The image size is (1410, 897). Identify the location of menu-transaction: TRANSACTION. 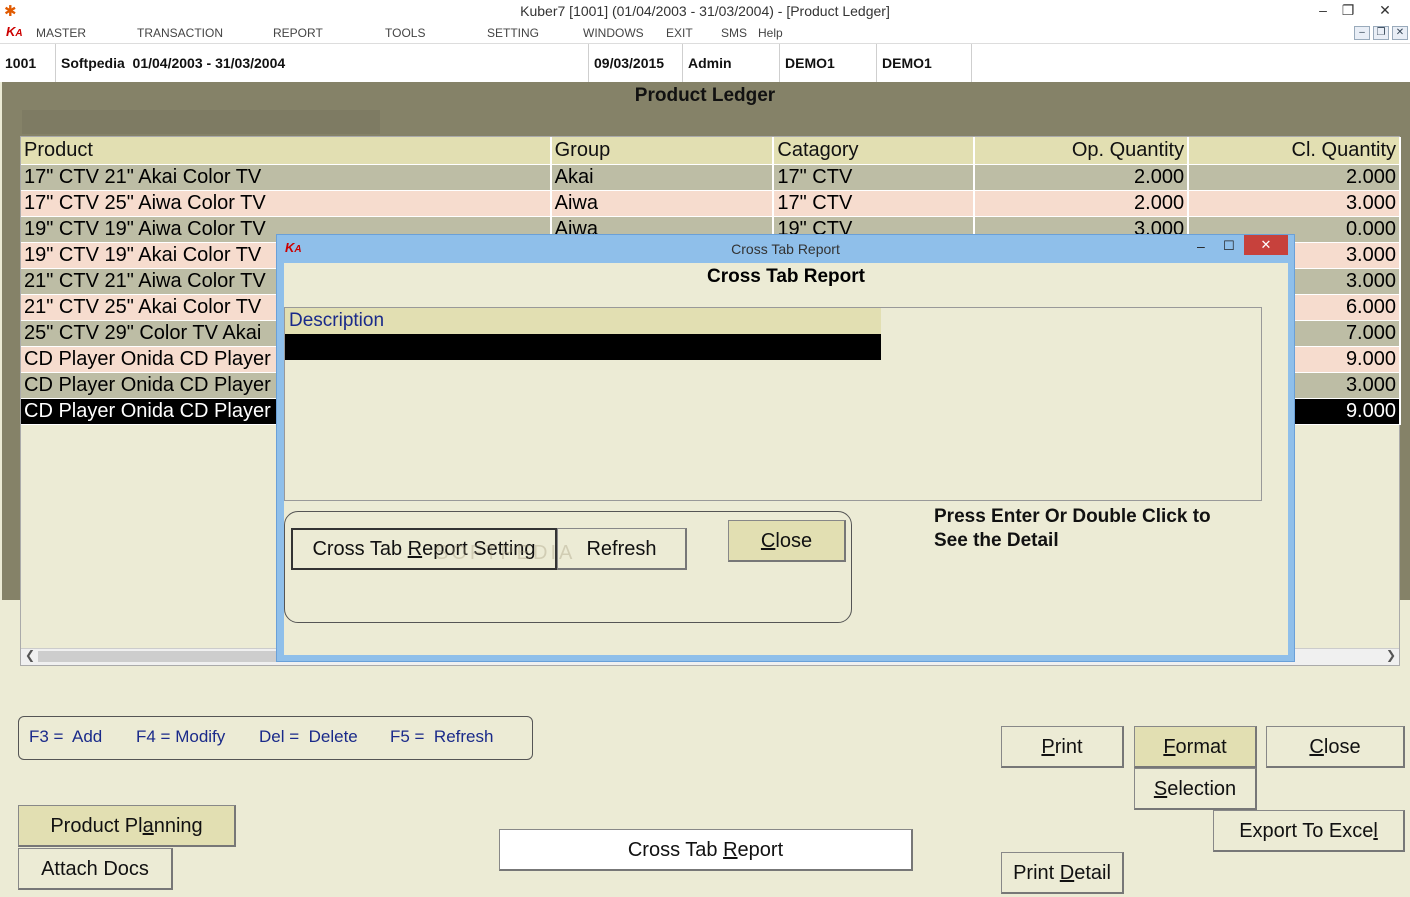
(180, 33).